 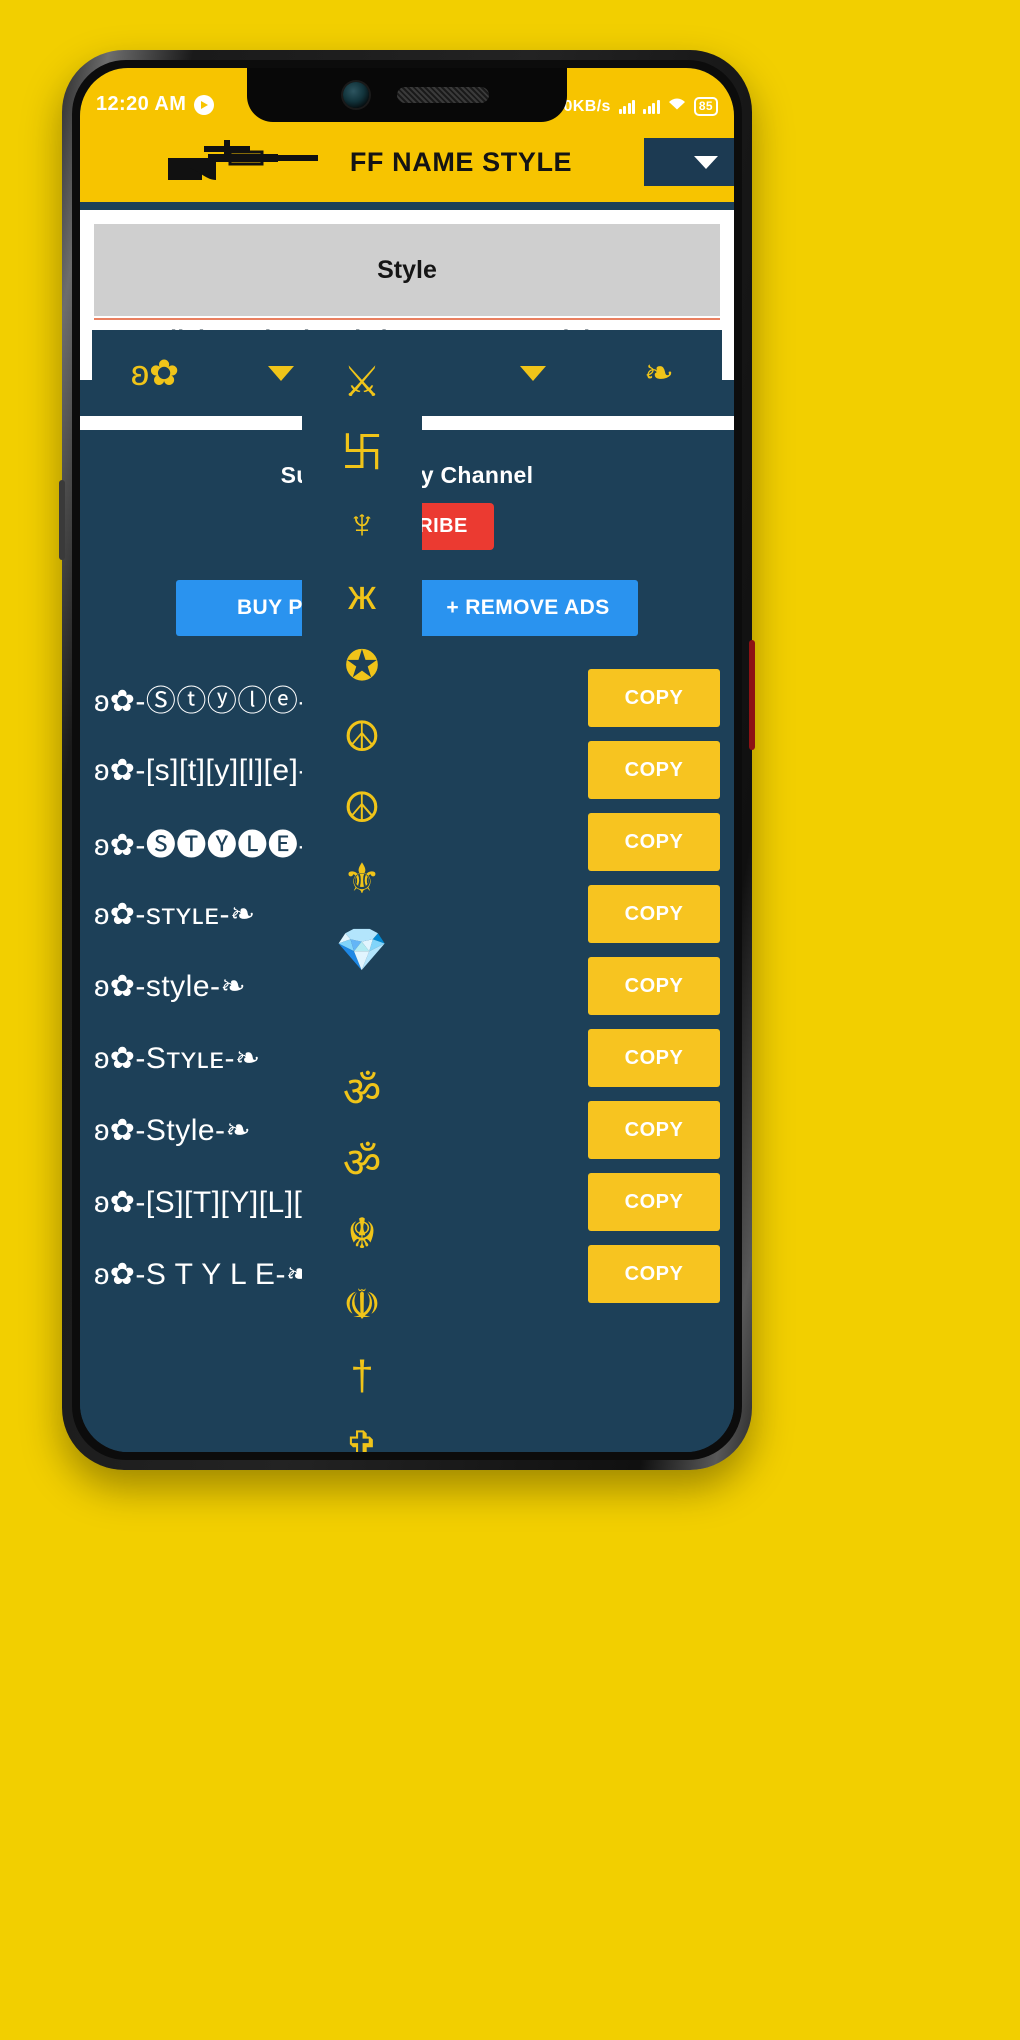 What do you see at coordinates (627, 106) in the screenshot?
I see `signal-bars-1-icon` at bounding box center [627, 106].